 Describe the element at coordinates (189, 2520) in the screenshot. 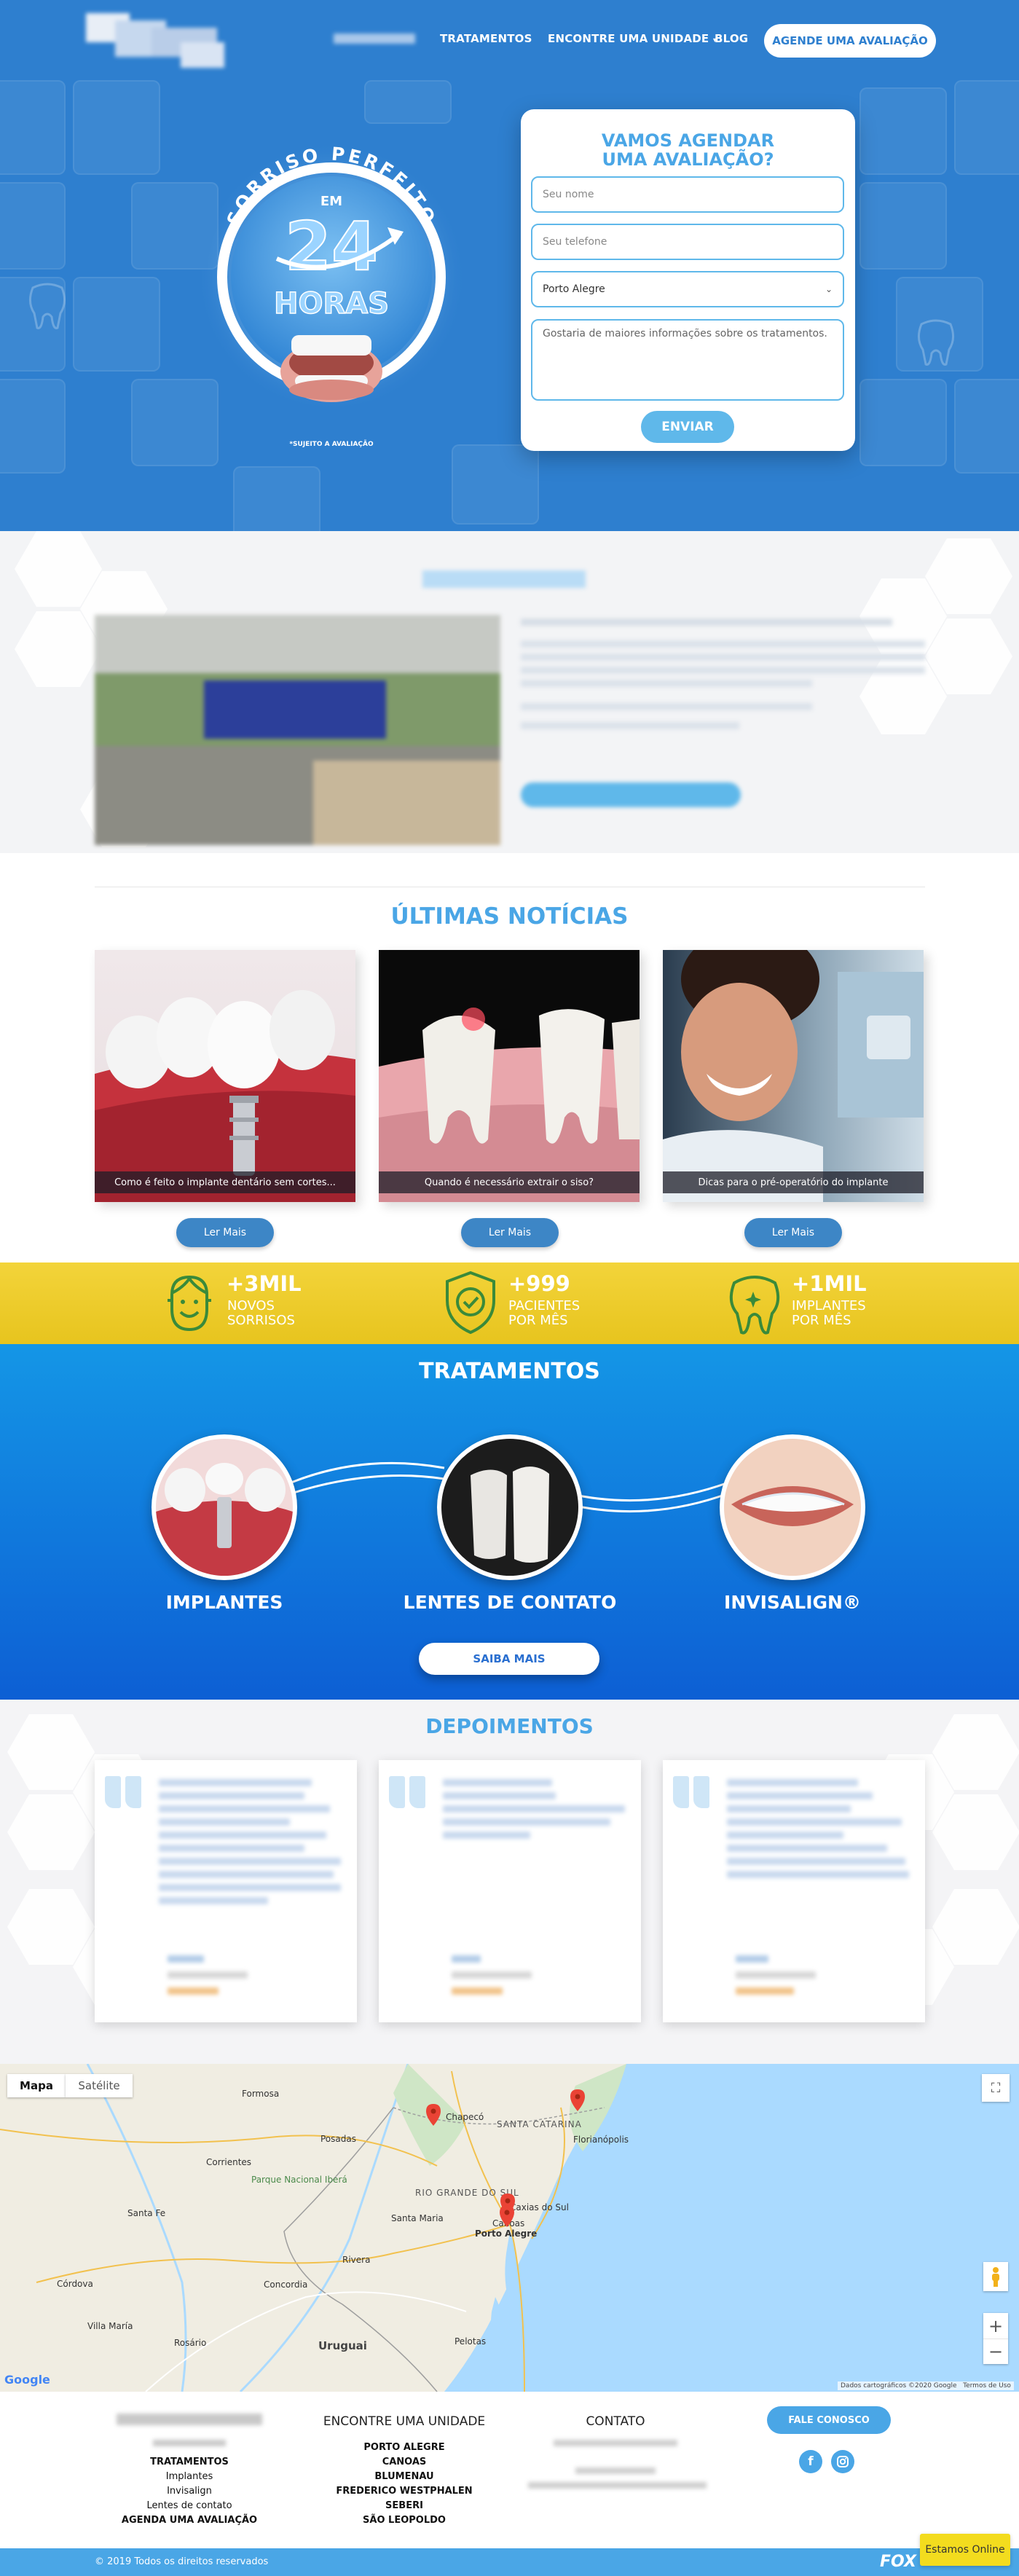

I see `footer-link: AGENDA UMA AVALIAÇÃO` at that location.